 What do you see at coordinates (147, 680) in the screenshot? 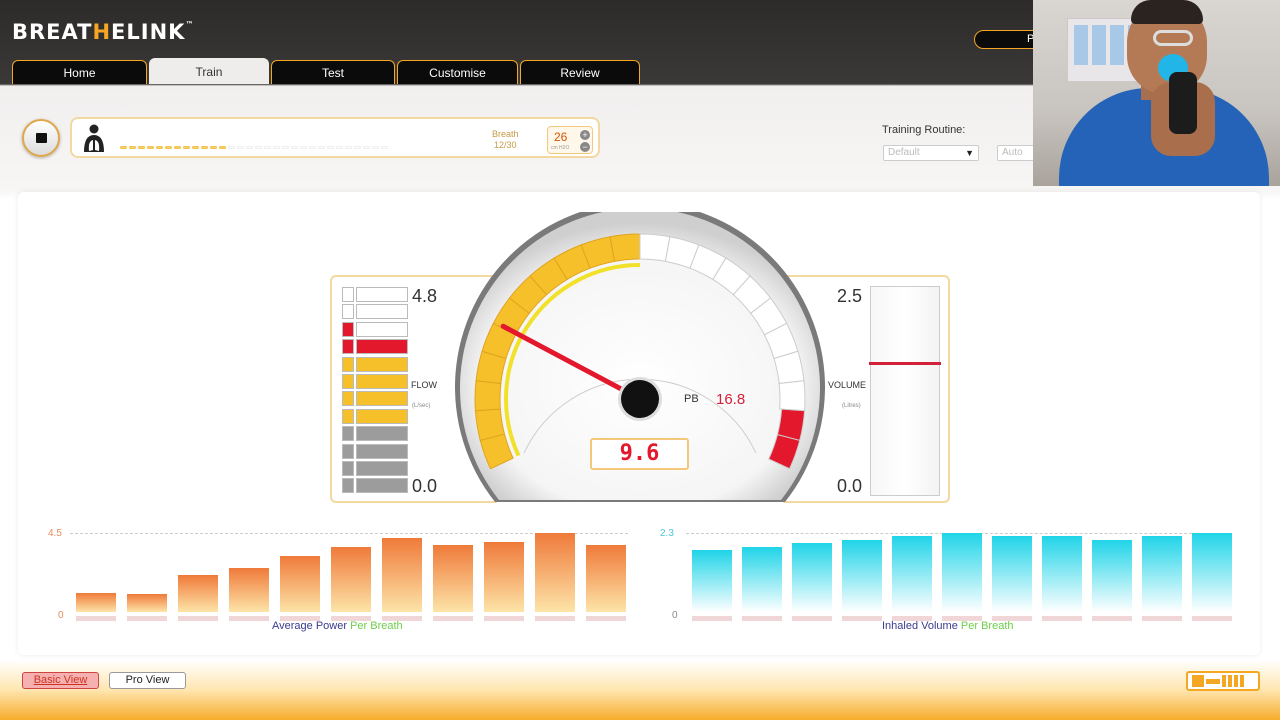
I see `pro-view-button: Pro View` at bounding box center [147, 680].